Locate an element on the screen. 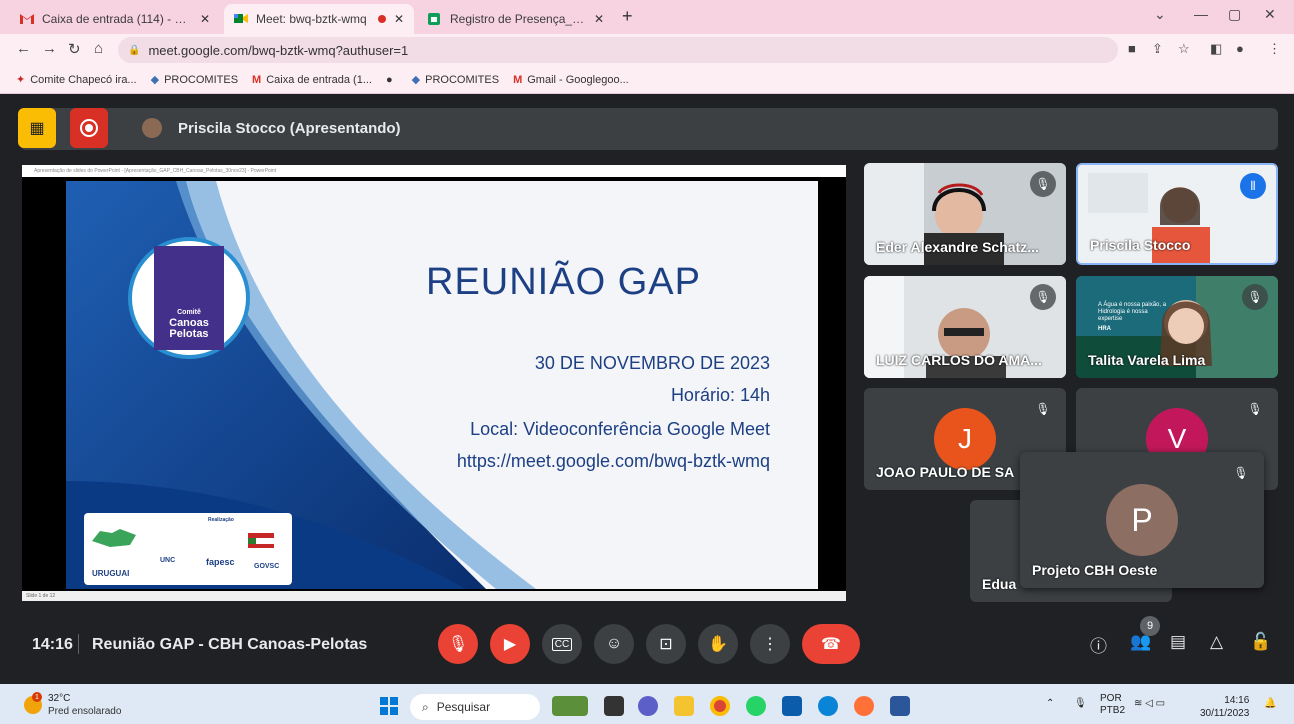  sidepanel-icon: ◧ is located at coordinates (1216, 49).